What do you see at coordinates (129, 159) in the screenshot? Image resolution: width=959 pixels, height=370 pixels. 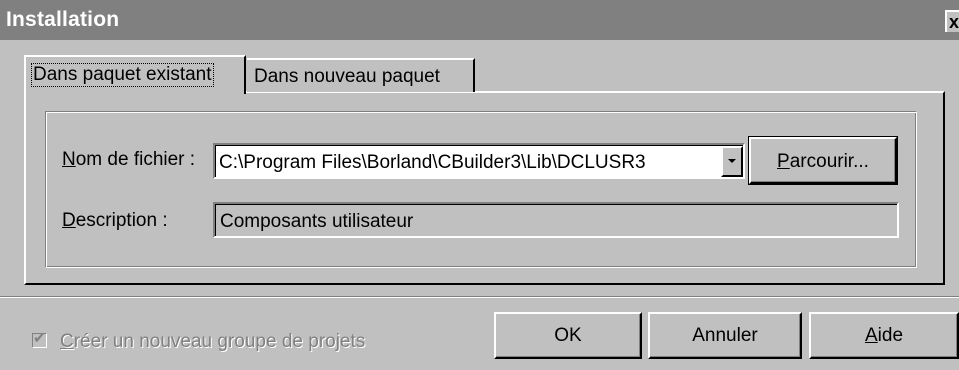 I see `filename-label: Nom de fichier :` at bounding box center [129, 159].